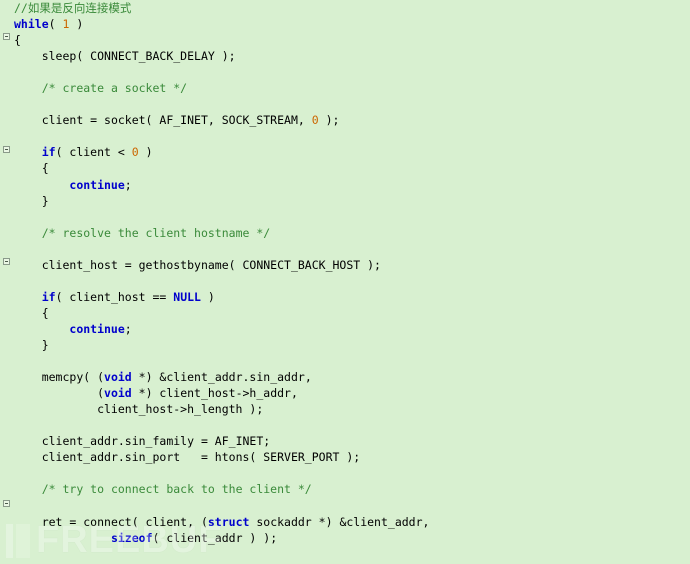 The height and width of the screenshot is (564, 690). What do you see at coordinates (114, 88) in the screenshot?
I see `code-token: /* create a socket */` at bounding box center [114, 88].